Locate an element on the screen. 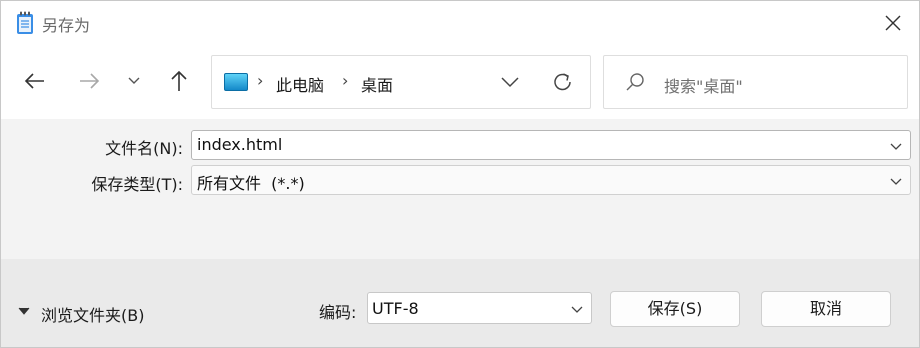 The image size is (920, 348). filename-label: 文件名(N): is located at coordinates (144, 148).